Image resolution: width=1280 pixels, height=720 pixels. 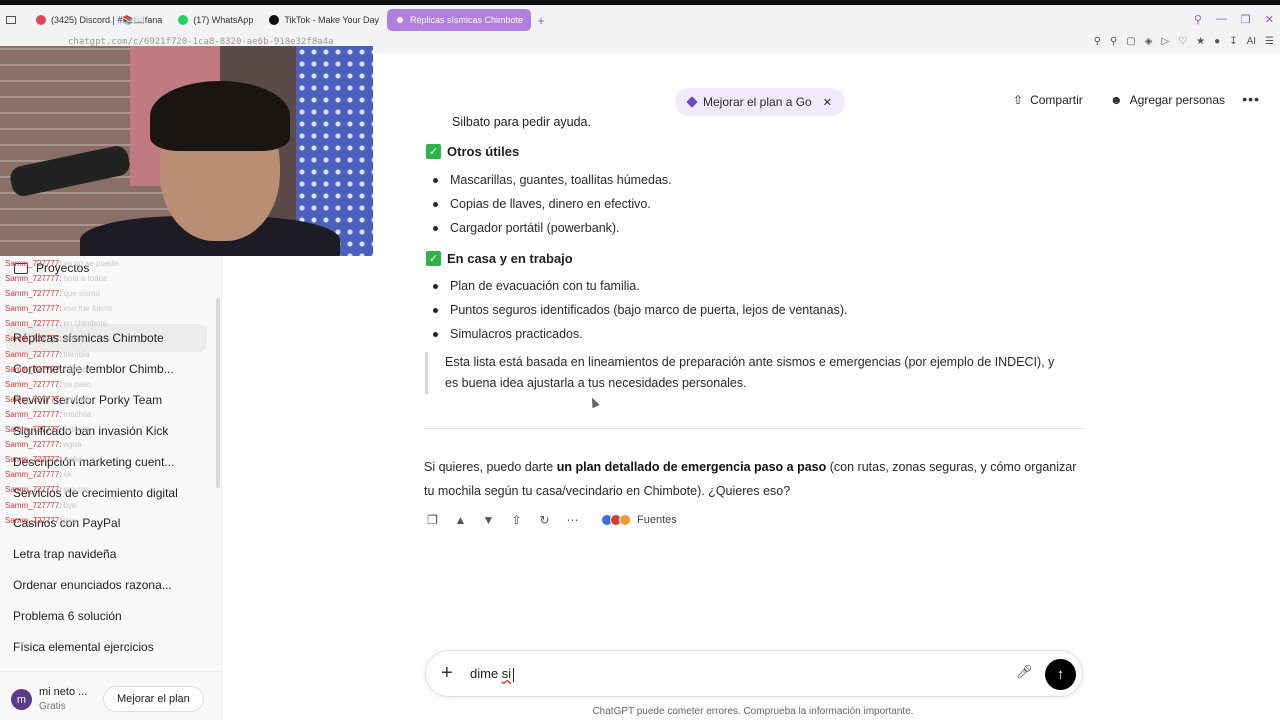 I want to click on tab-whatsapp: (17) WhatsApp, so click(x=215, y=20).